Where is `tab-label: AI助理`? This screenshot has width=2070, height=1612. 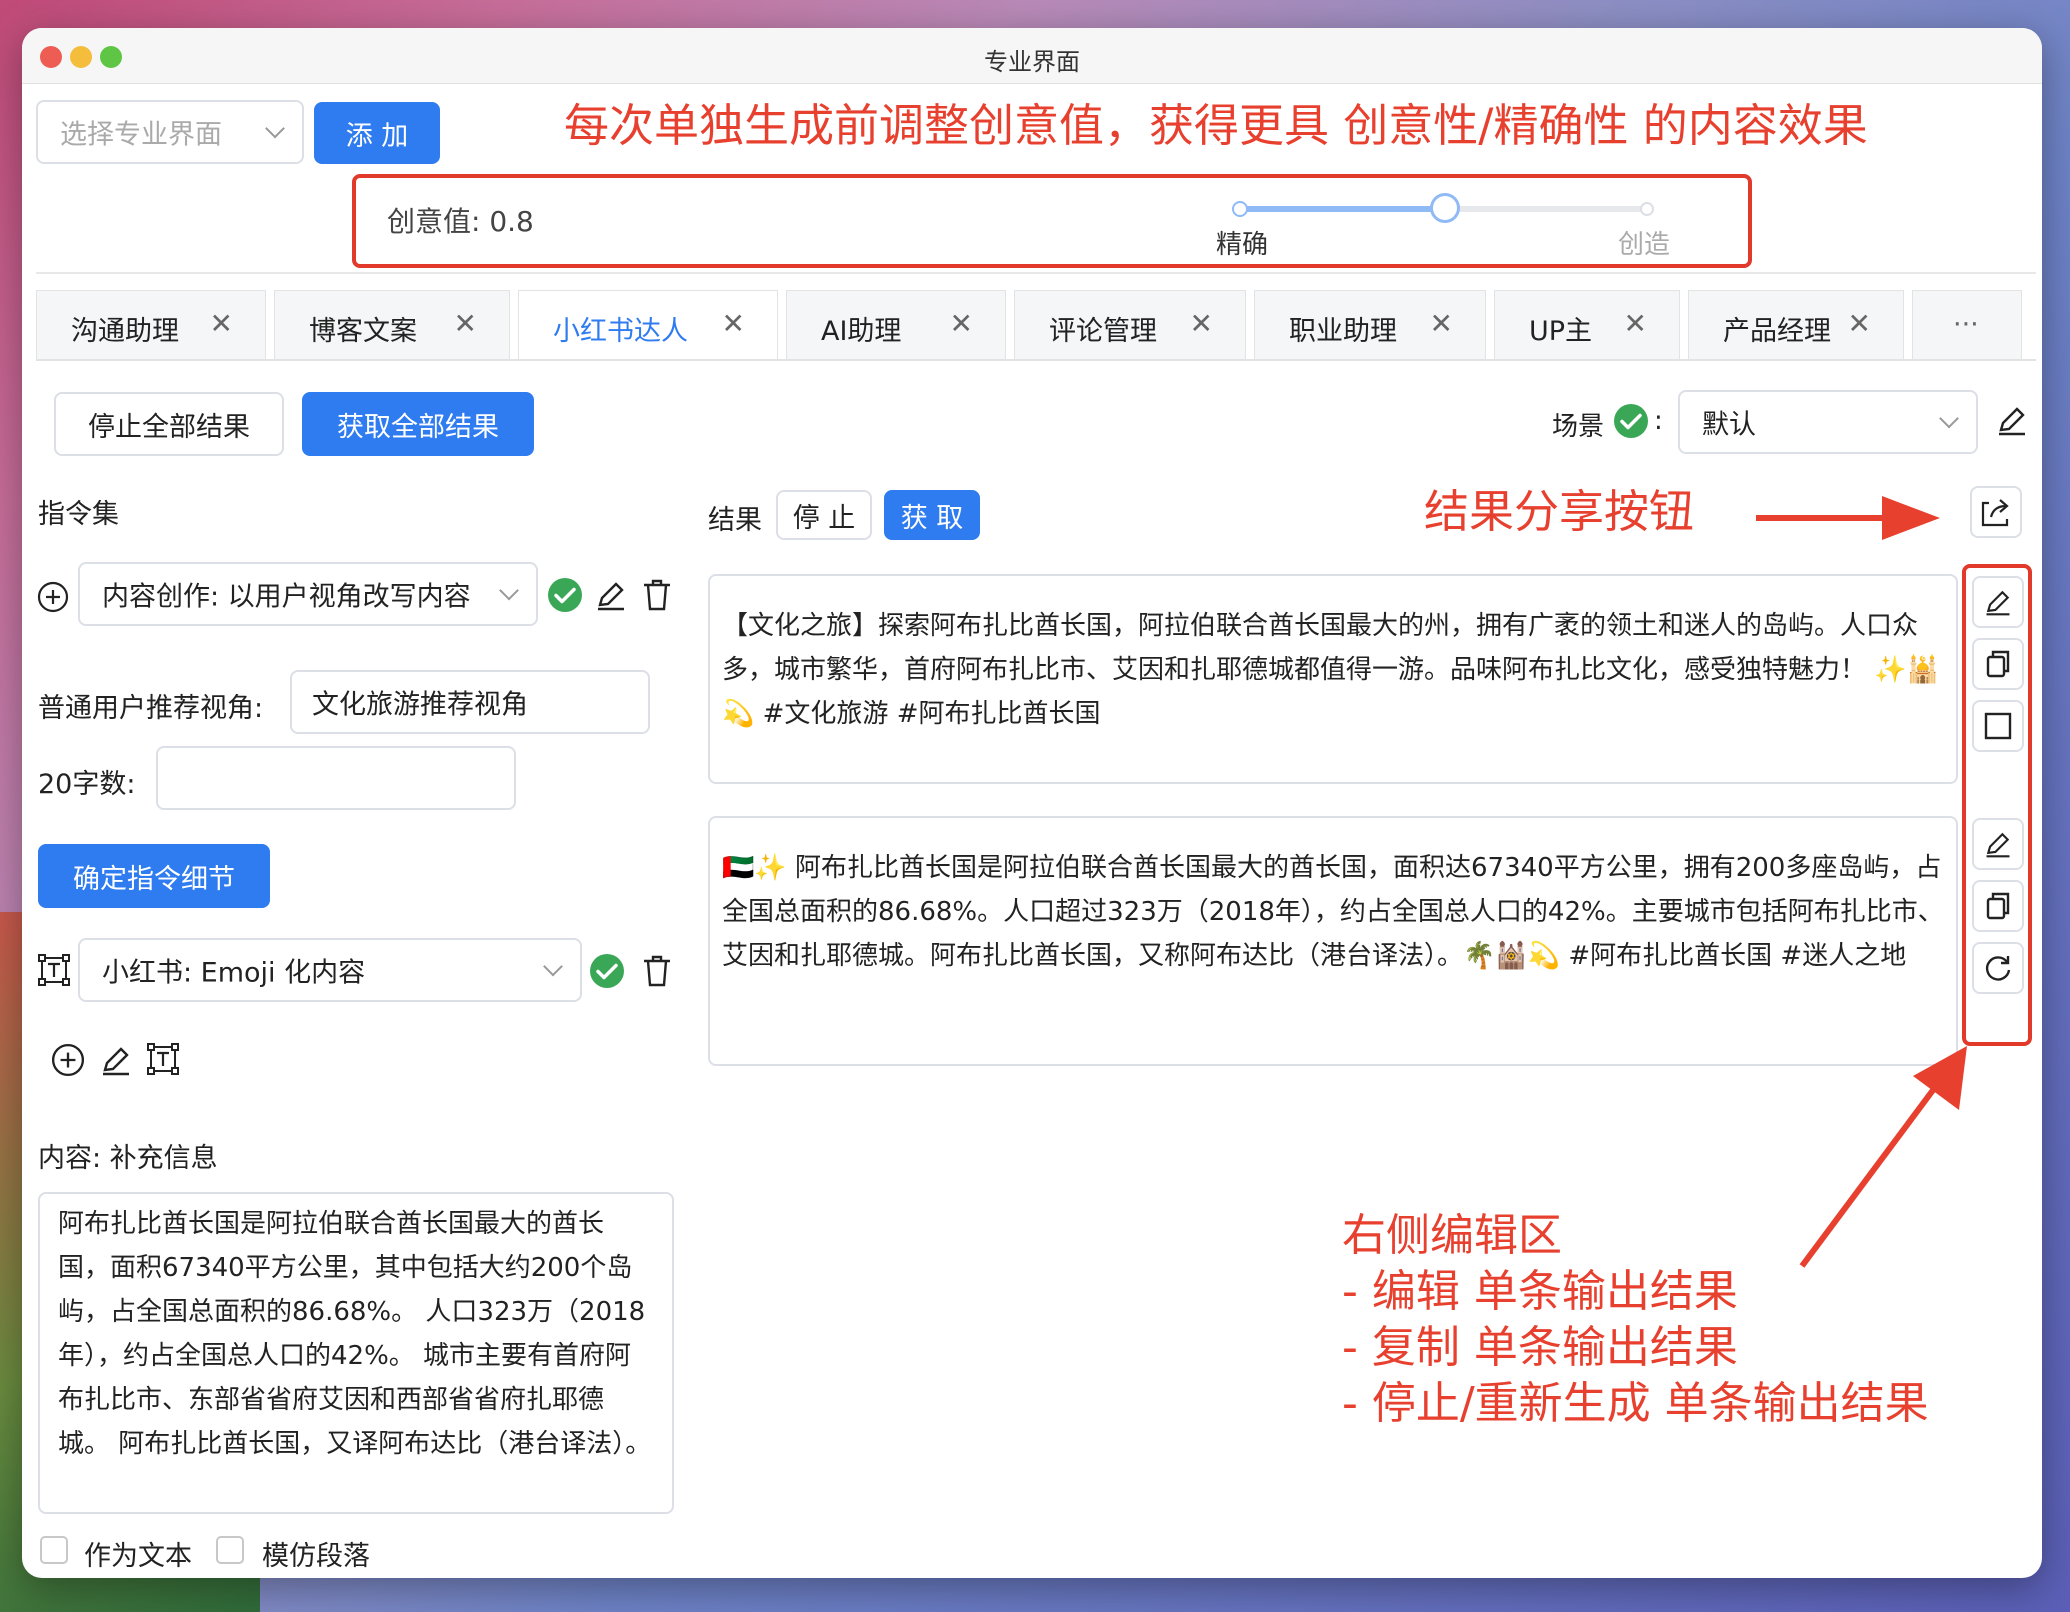 tab-label: AI助理 is located at coordinates (861, 331).